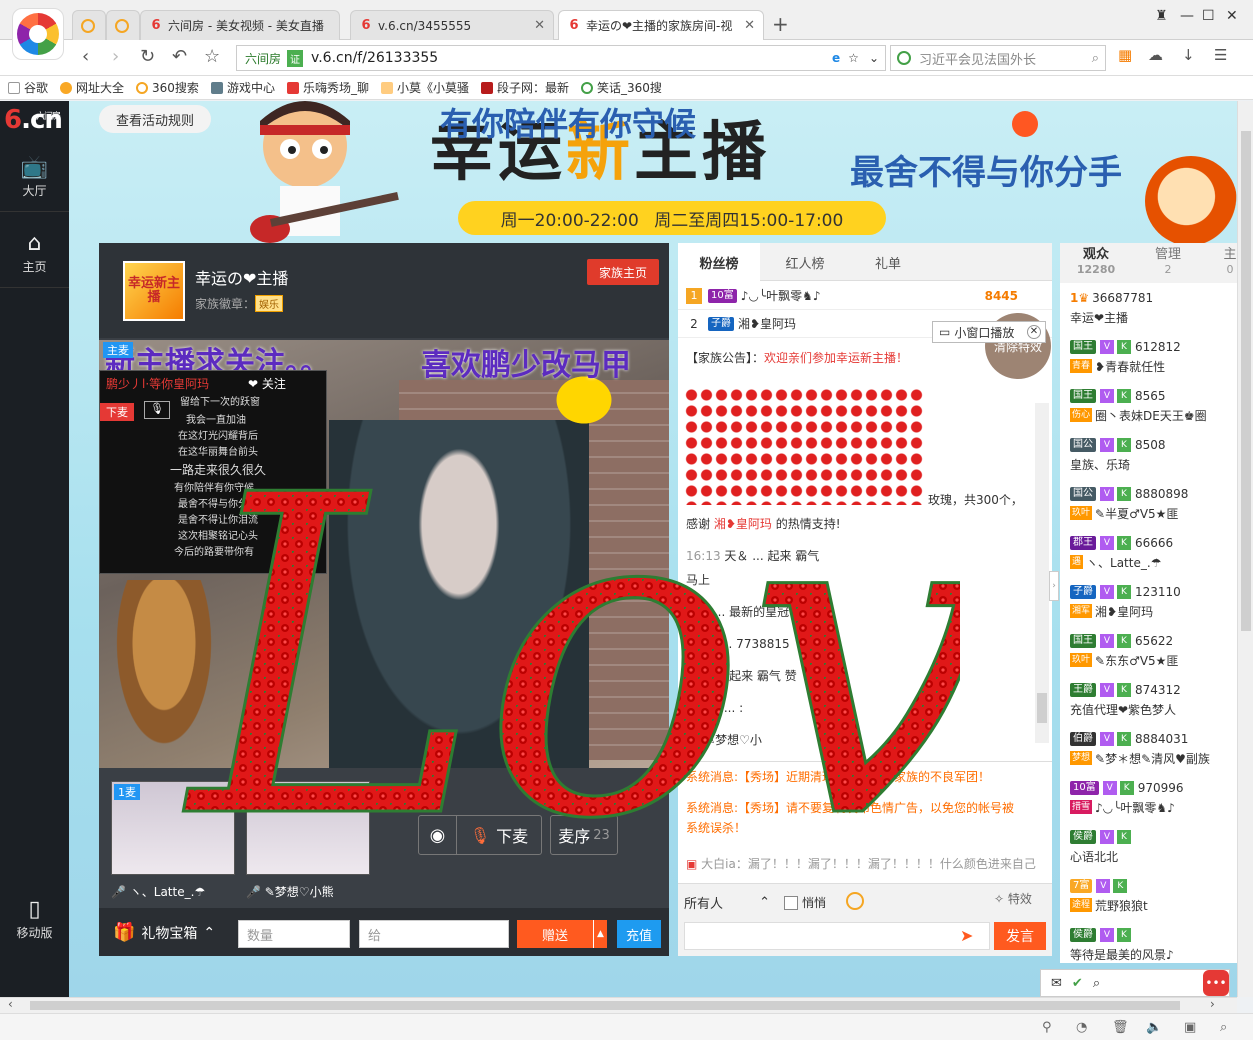  What do you see at coordinates (791, 902) in the screenshot?
I see `checkbox-icon` at bounding box center [791, 902].